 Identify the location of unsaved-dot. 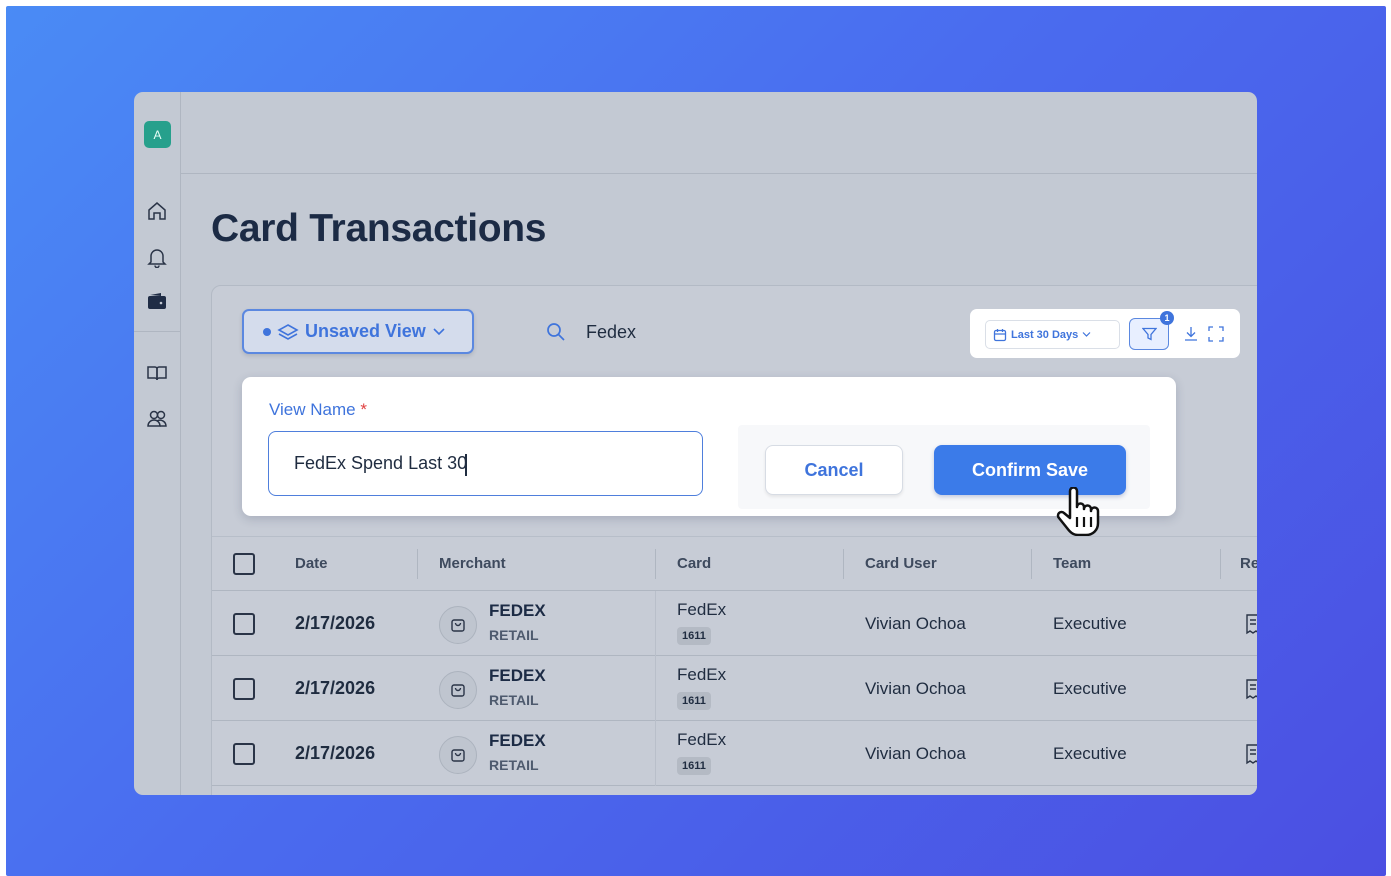
(267, 331).